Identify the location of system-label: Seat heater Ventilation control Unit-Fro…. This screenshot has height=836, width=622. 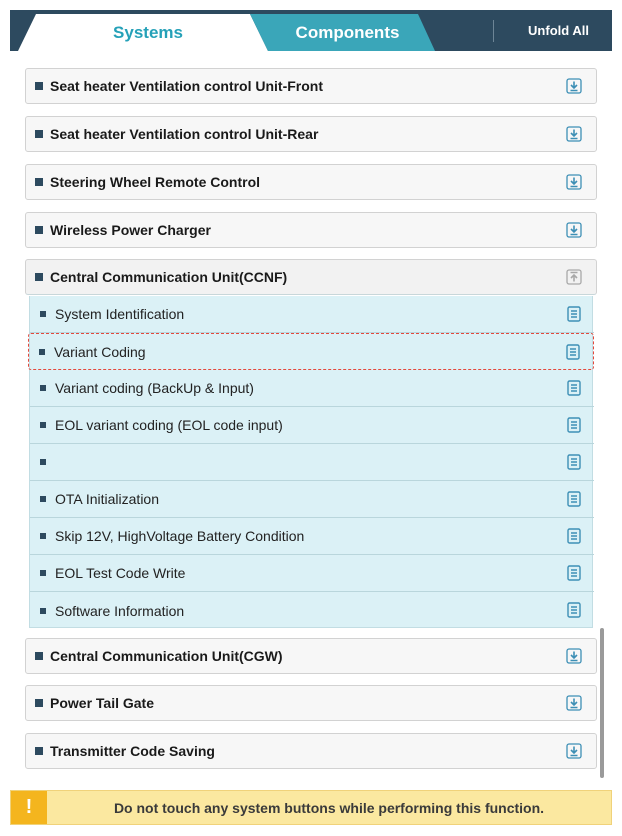
(187, 86).